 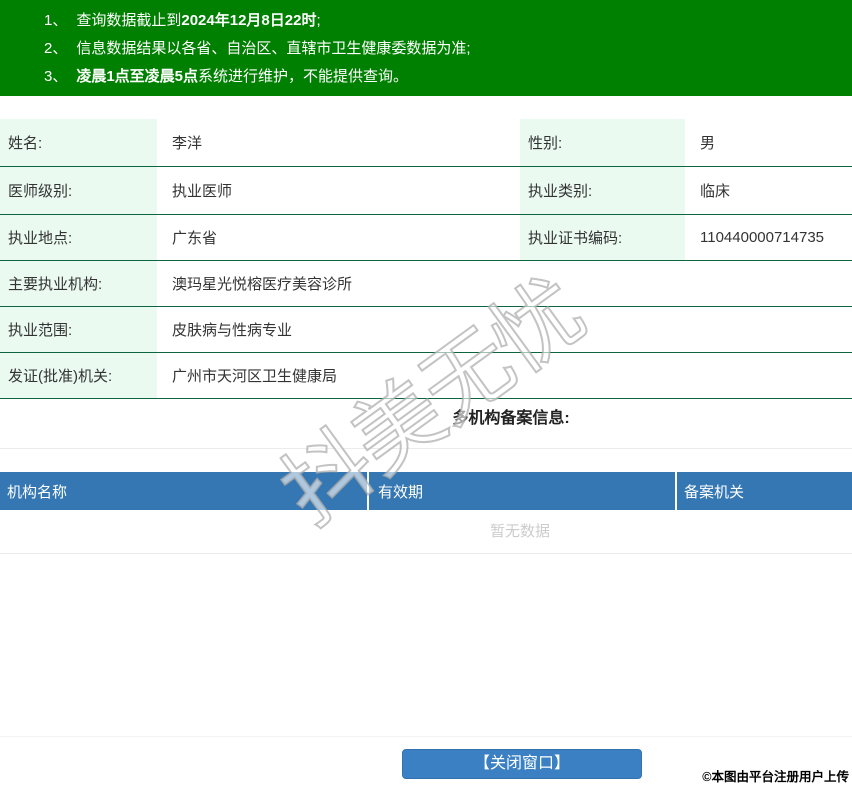 I want to click on notice-text-bold: 凌晨1点至凌晨5点, so click(x=137, y=76).